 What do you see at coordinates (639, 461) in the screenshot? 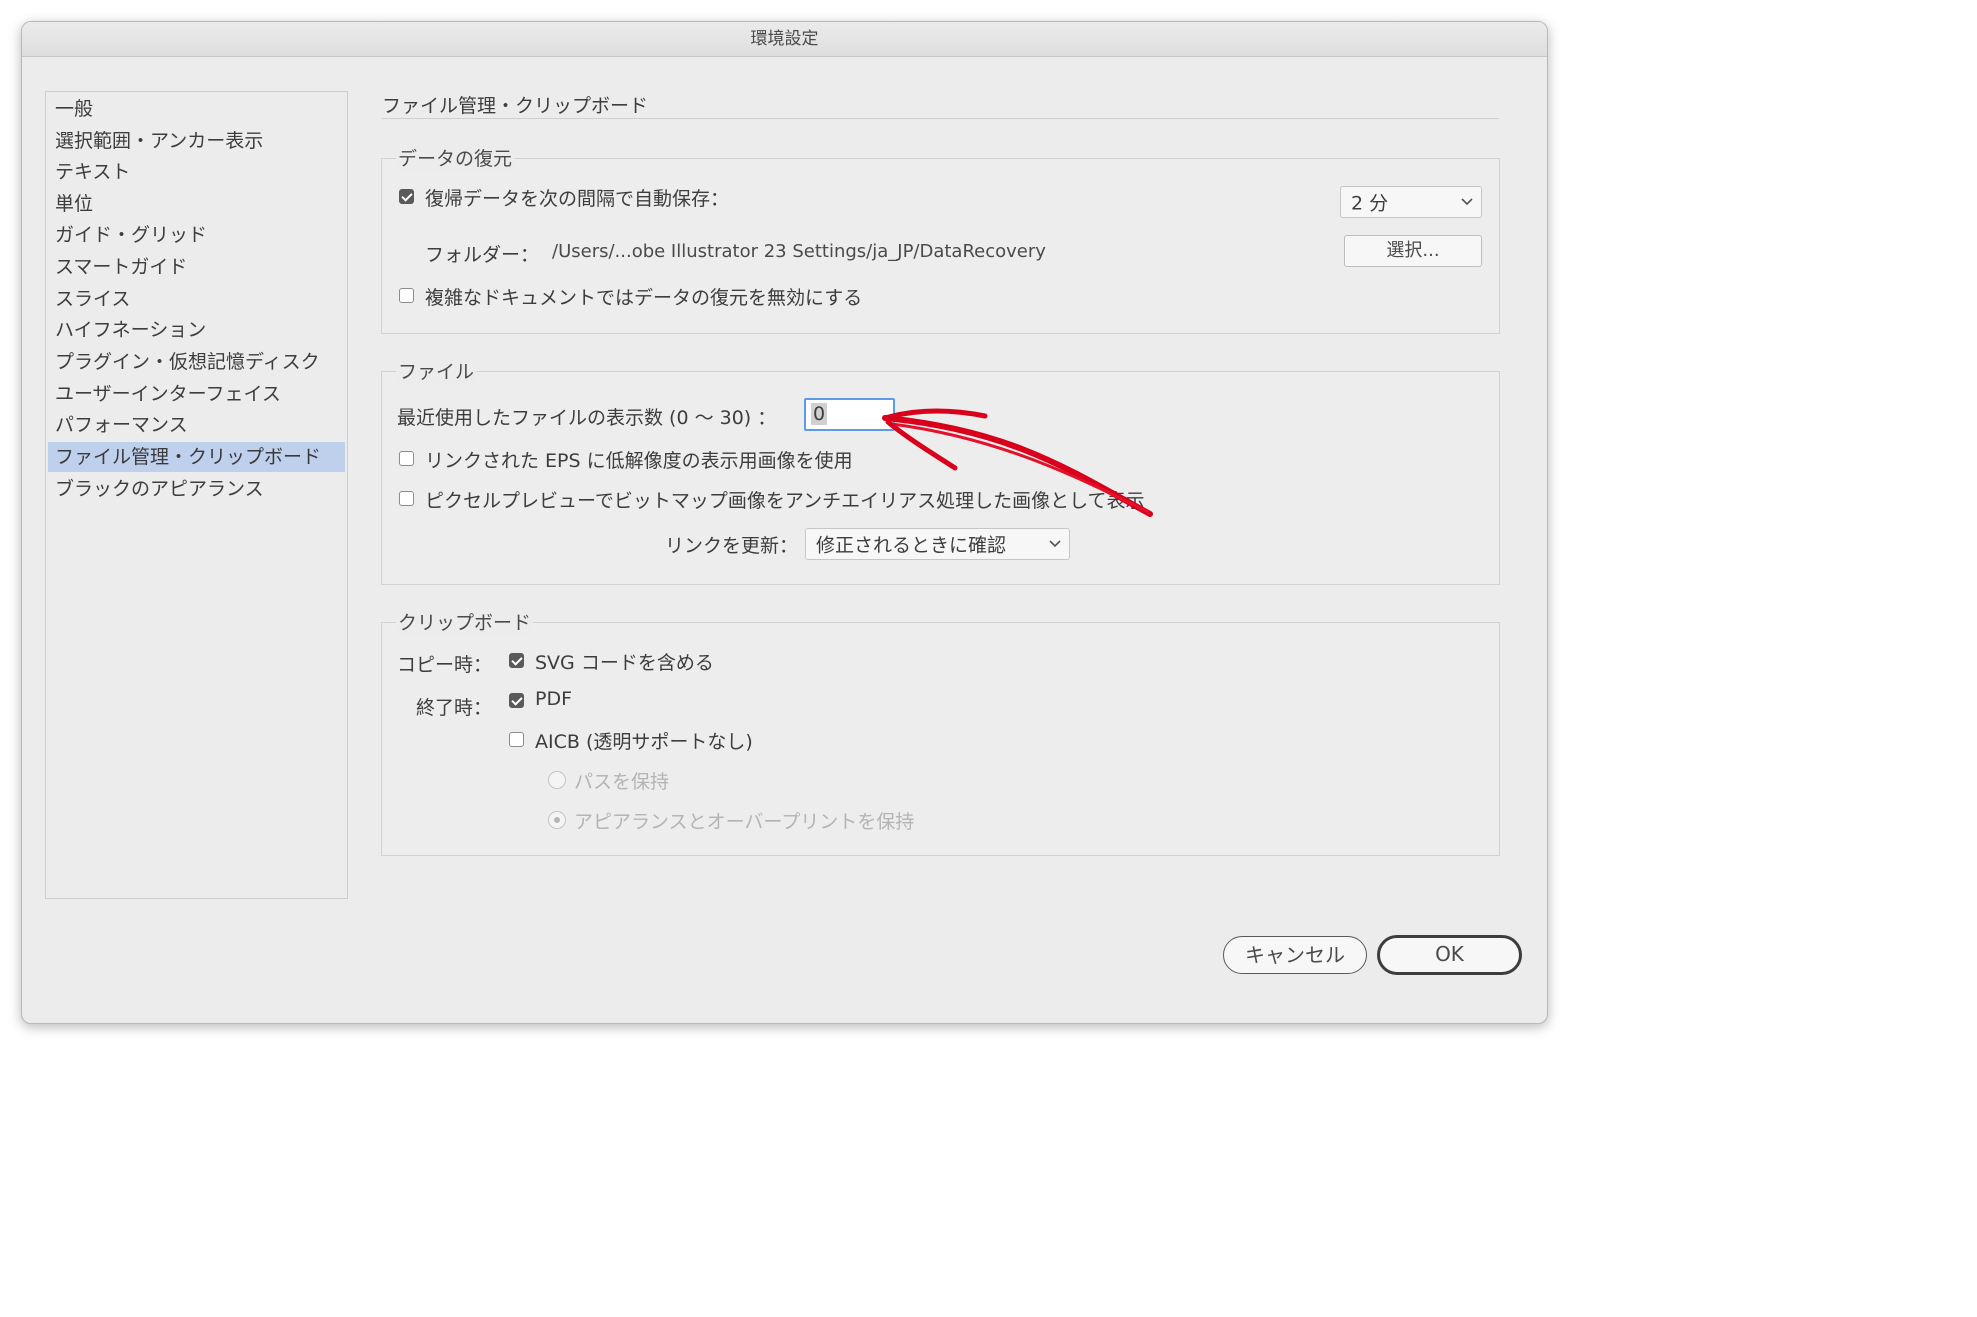
I see `low-res-eps-label: リンクされた EPS に低解像度の表示用画像を使用` at bounding box center [639, 461].